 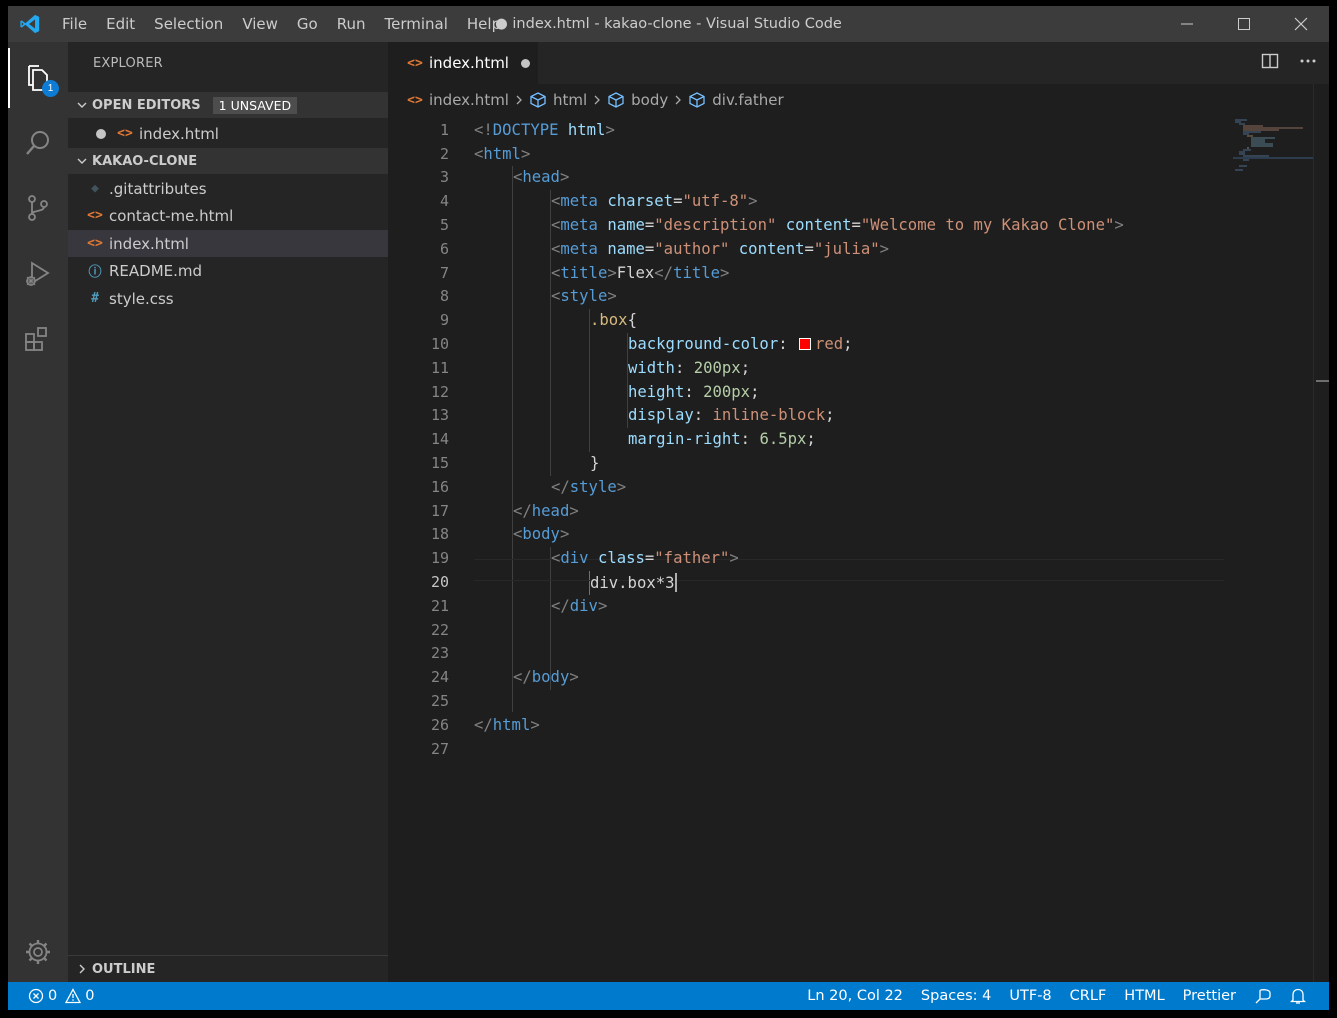 What do you see at coordinates (120, 24) in the screenshot?
I see `menu-edit: Edit` at bounding box center [120, 24].